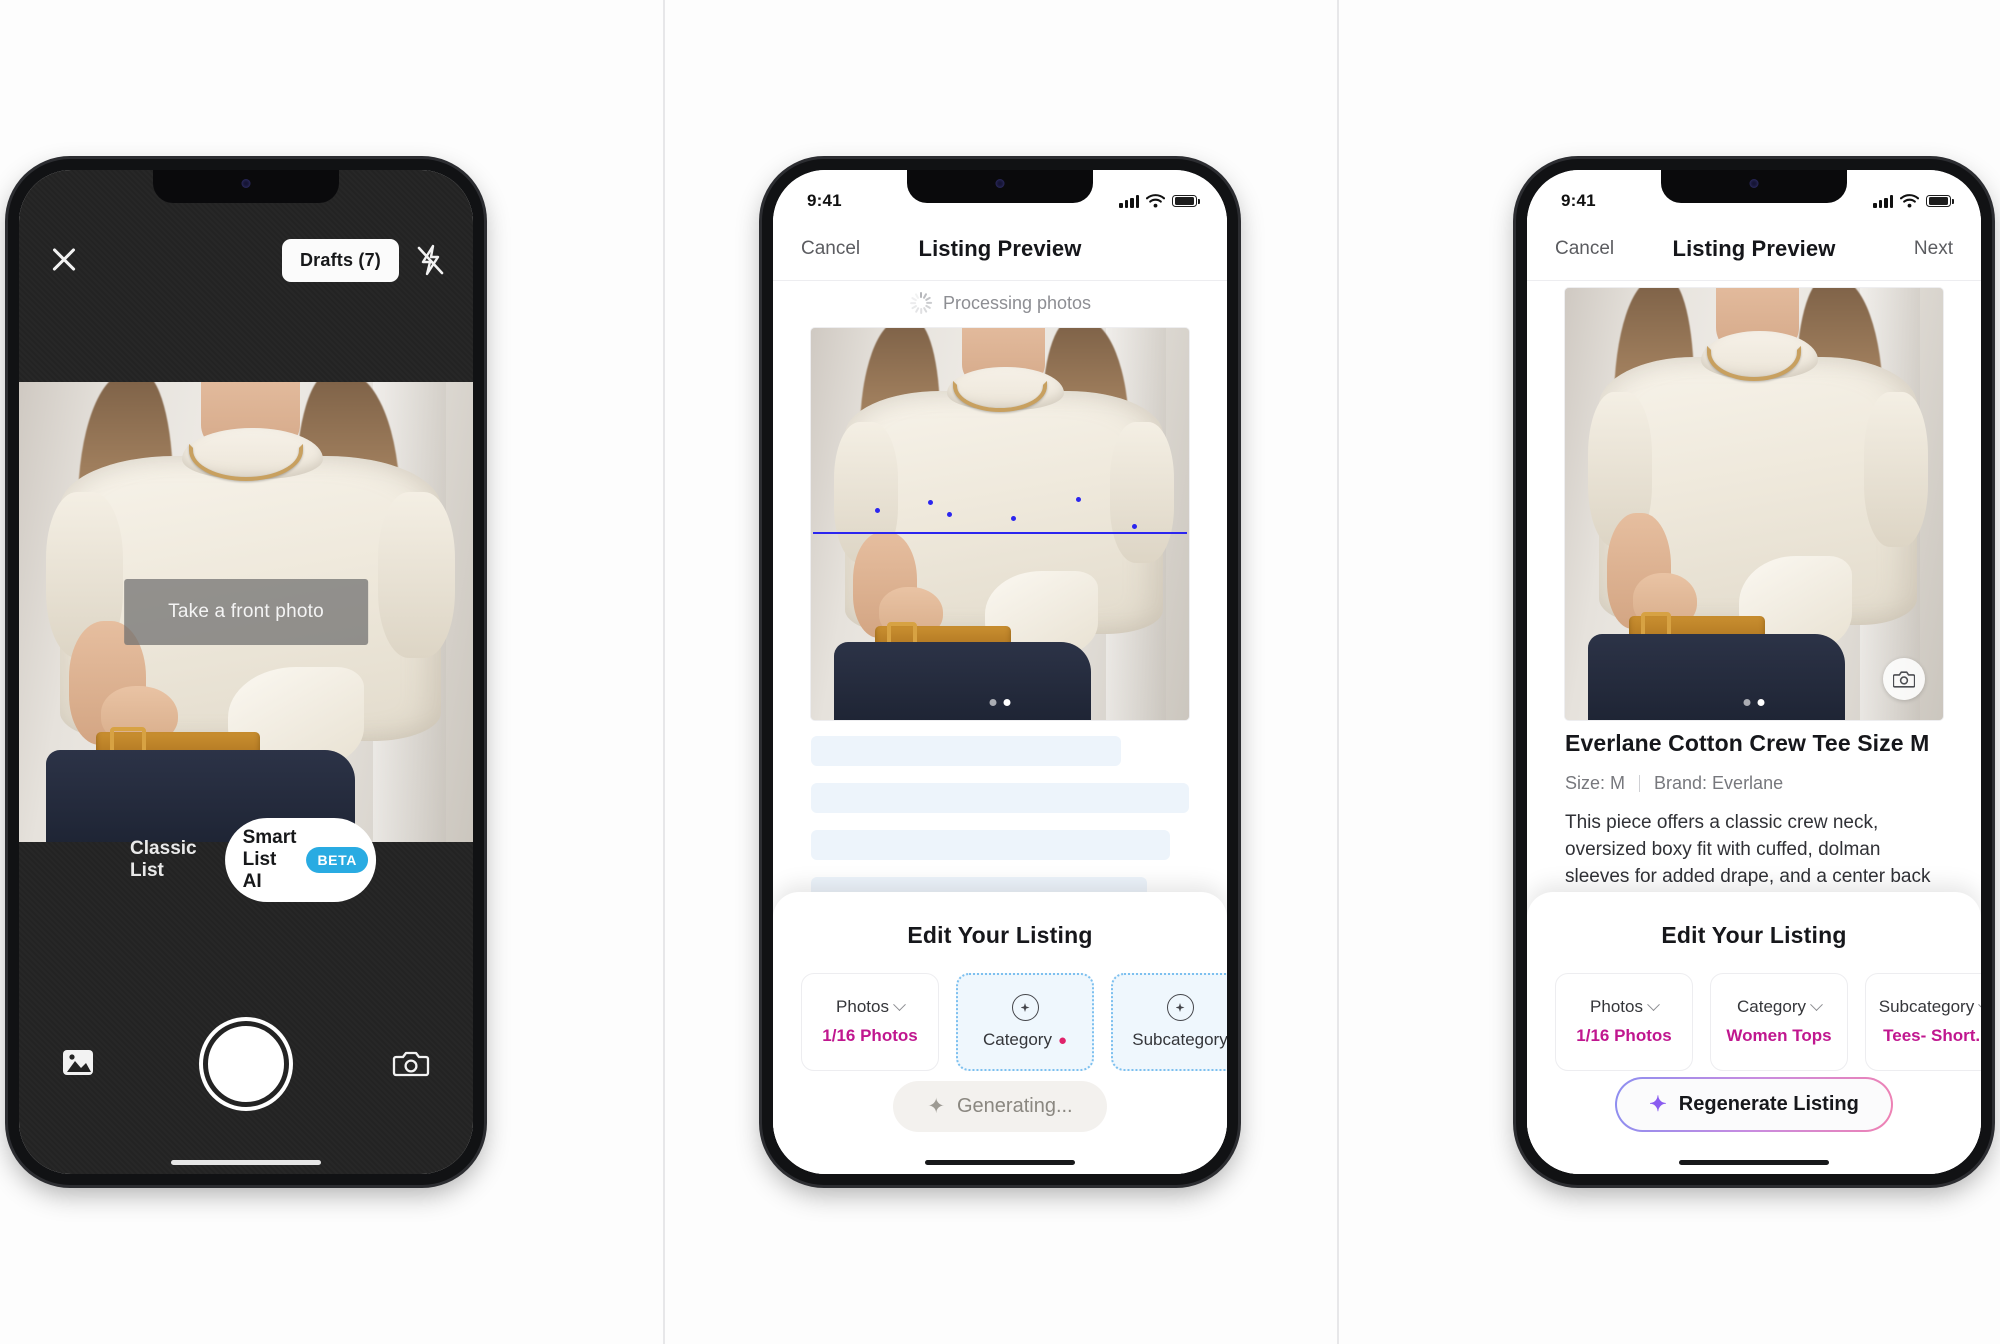 This screenshot has width=2000, height=1344. What do you see at coordinates (64, 260) in the screenshot?
I see `close-icon` at bounding box center [64, 260].